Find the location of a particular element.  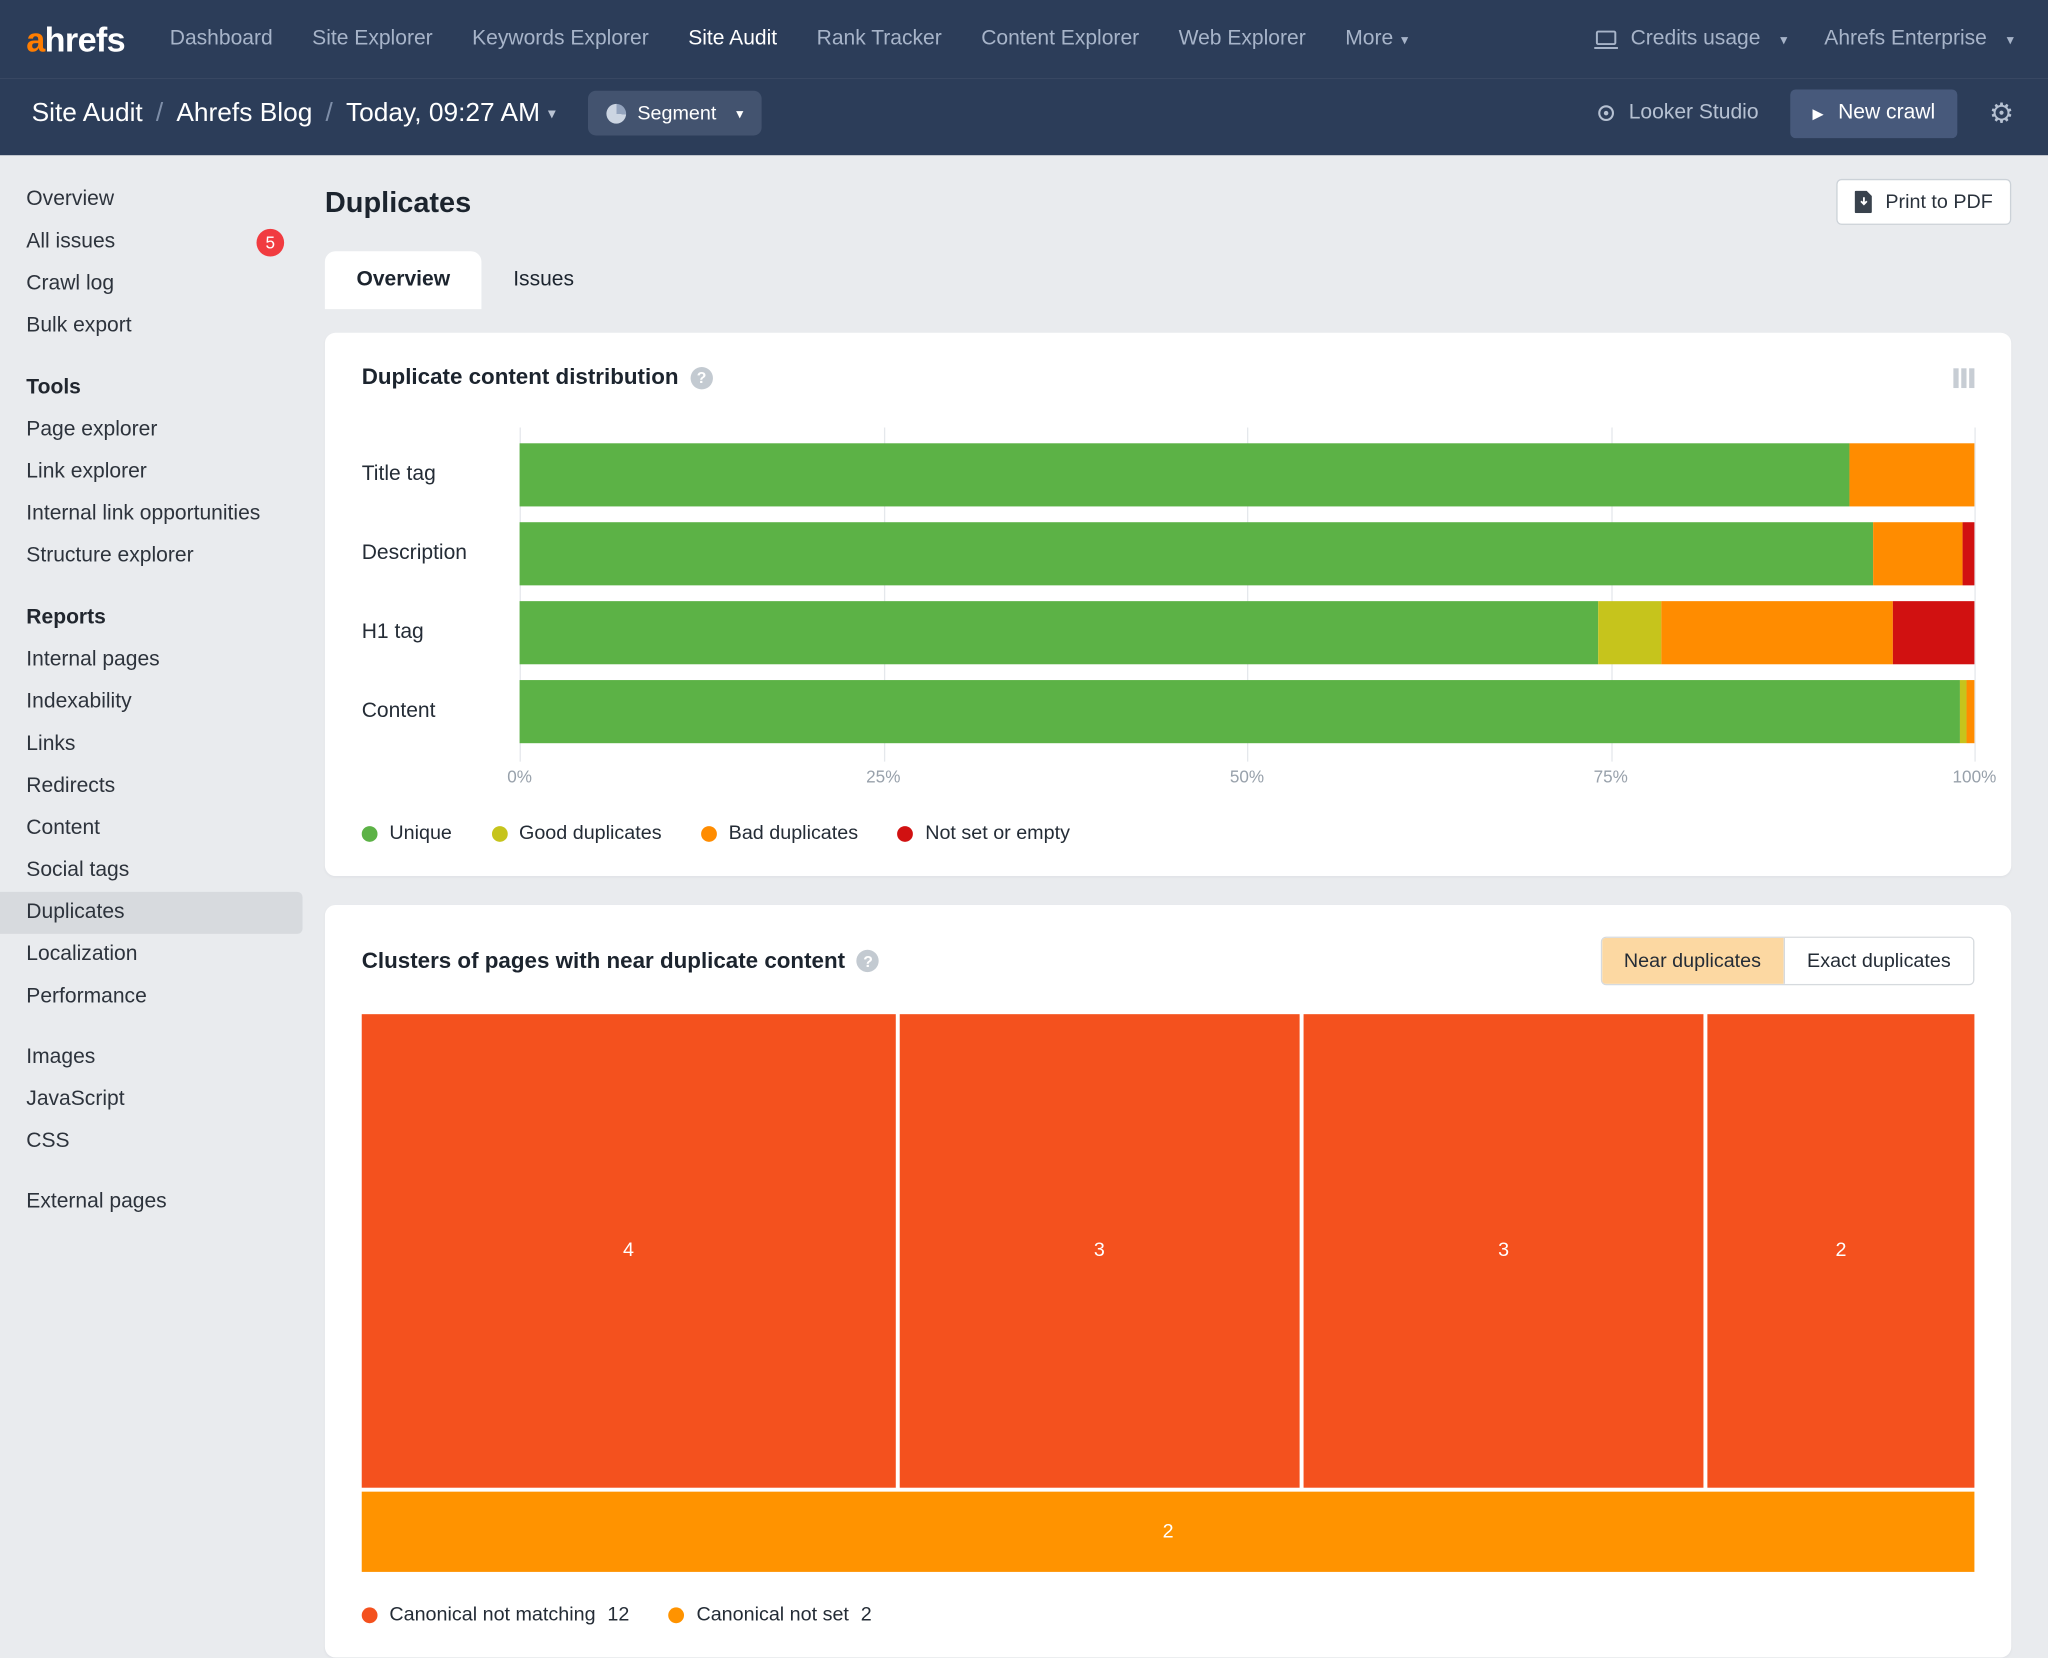

ahrefs-logo: ahrefs is located at coordinates (75, 39).